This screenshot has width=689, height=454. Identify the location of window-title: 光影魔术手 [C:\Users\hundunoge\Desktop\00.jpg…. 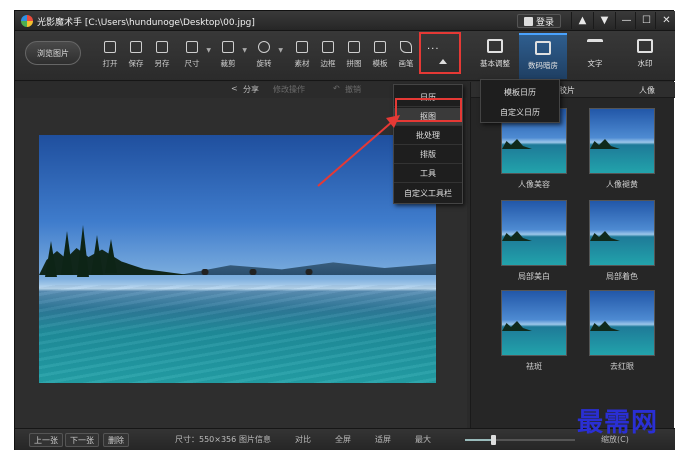
(146, 23).